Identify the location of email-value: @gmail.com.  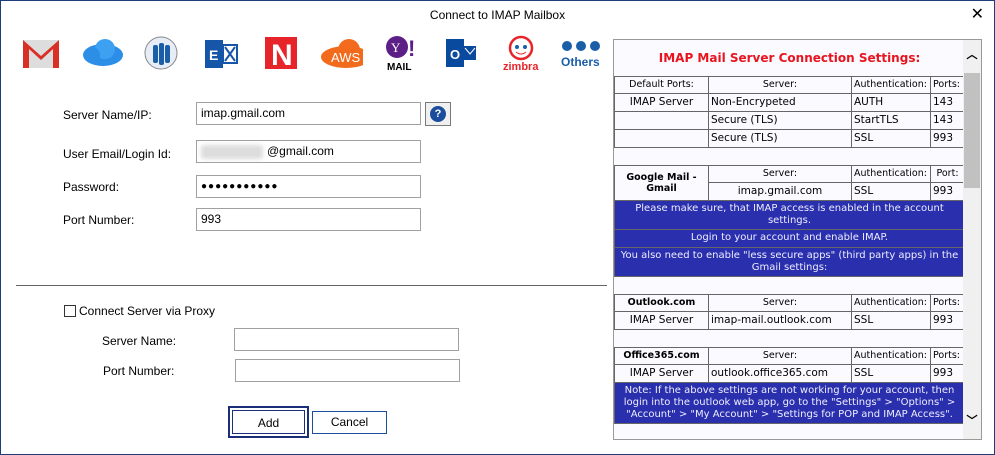
(300, 151).